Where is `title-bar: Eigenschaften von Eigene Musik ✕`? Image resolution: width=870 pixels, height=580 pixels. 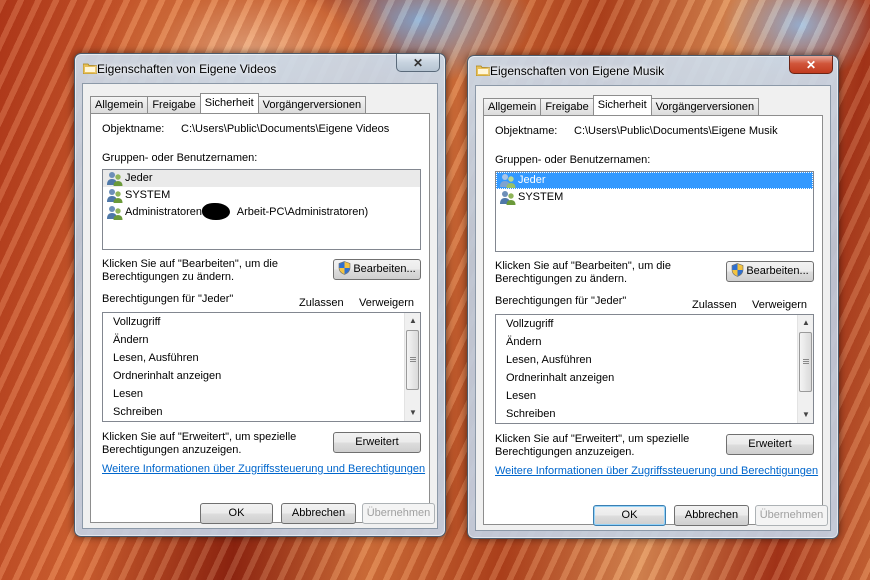 title-bar: Eigenschaften von Eigene Musik ✕ is located at coordinates (653, 69).